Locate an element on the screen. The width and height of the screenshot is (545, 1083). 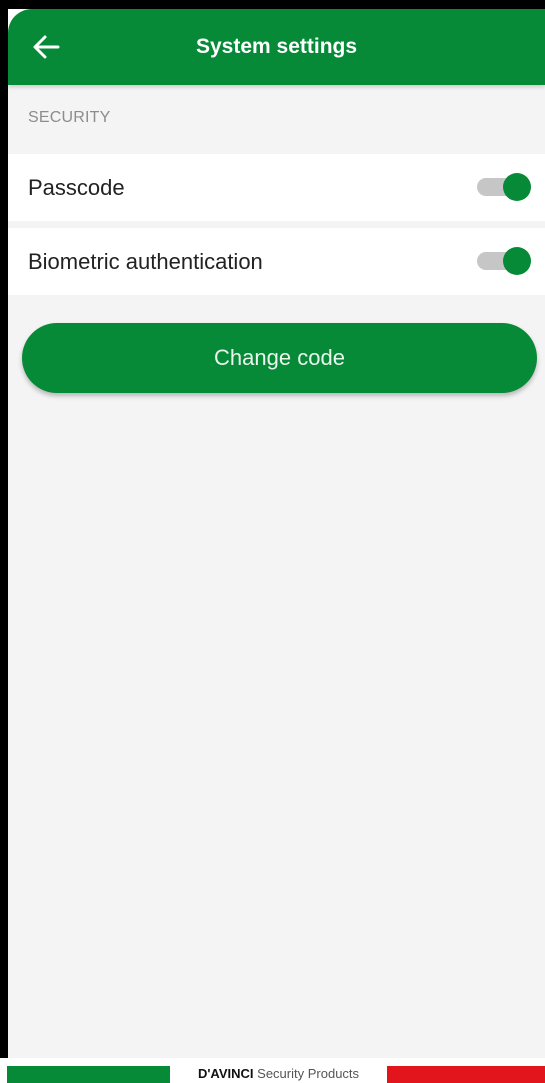
biometric-toggle is located at coordinates (504, 261).